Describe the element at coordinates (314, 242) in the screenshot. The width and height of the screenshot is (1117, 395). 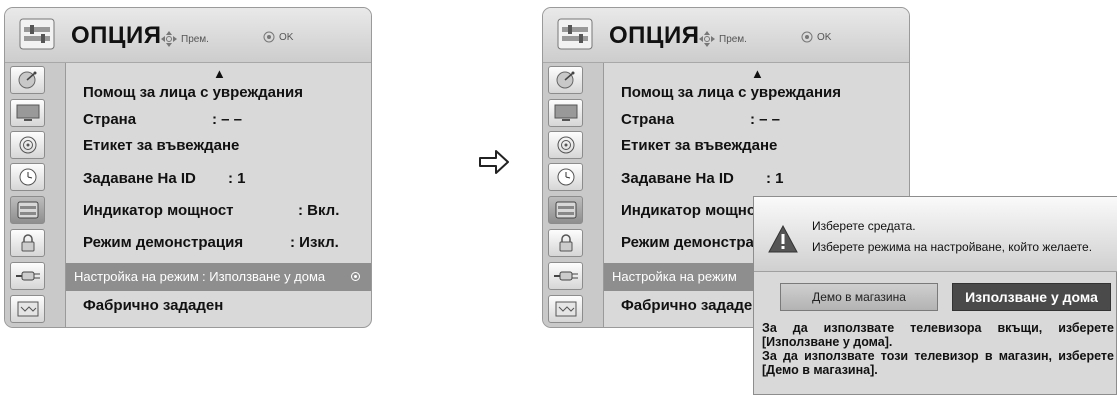
I see `menu-item-value: : Изкл.` at that location.